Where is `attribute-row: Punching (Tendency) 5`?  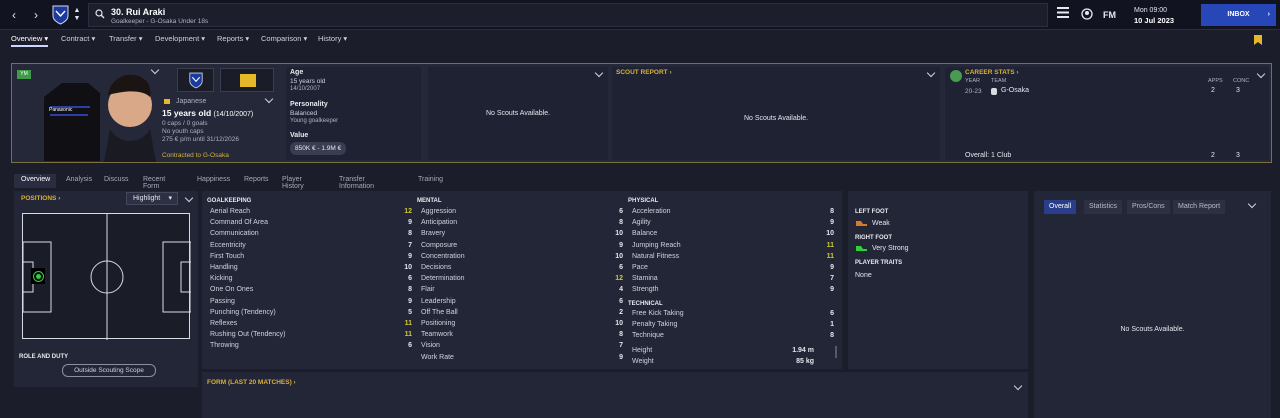
attribute-row: Punching (Tendency) 5 is located at coordinates (311, 314).